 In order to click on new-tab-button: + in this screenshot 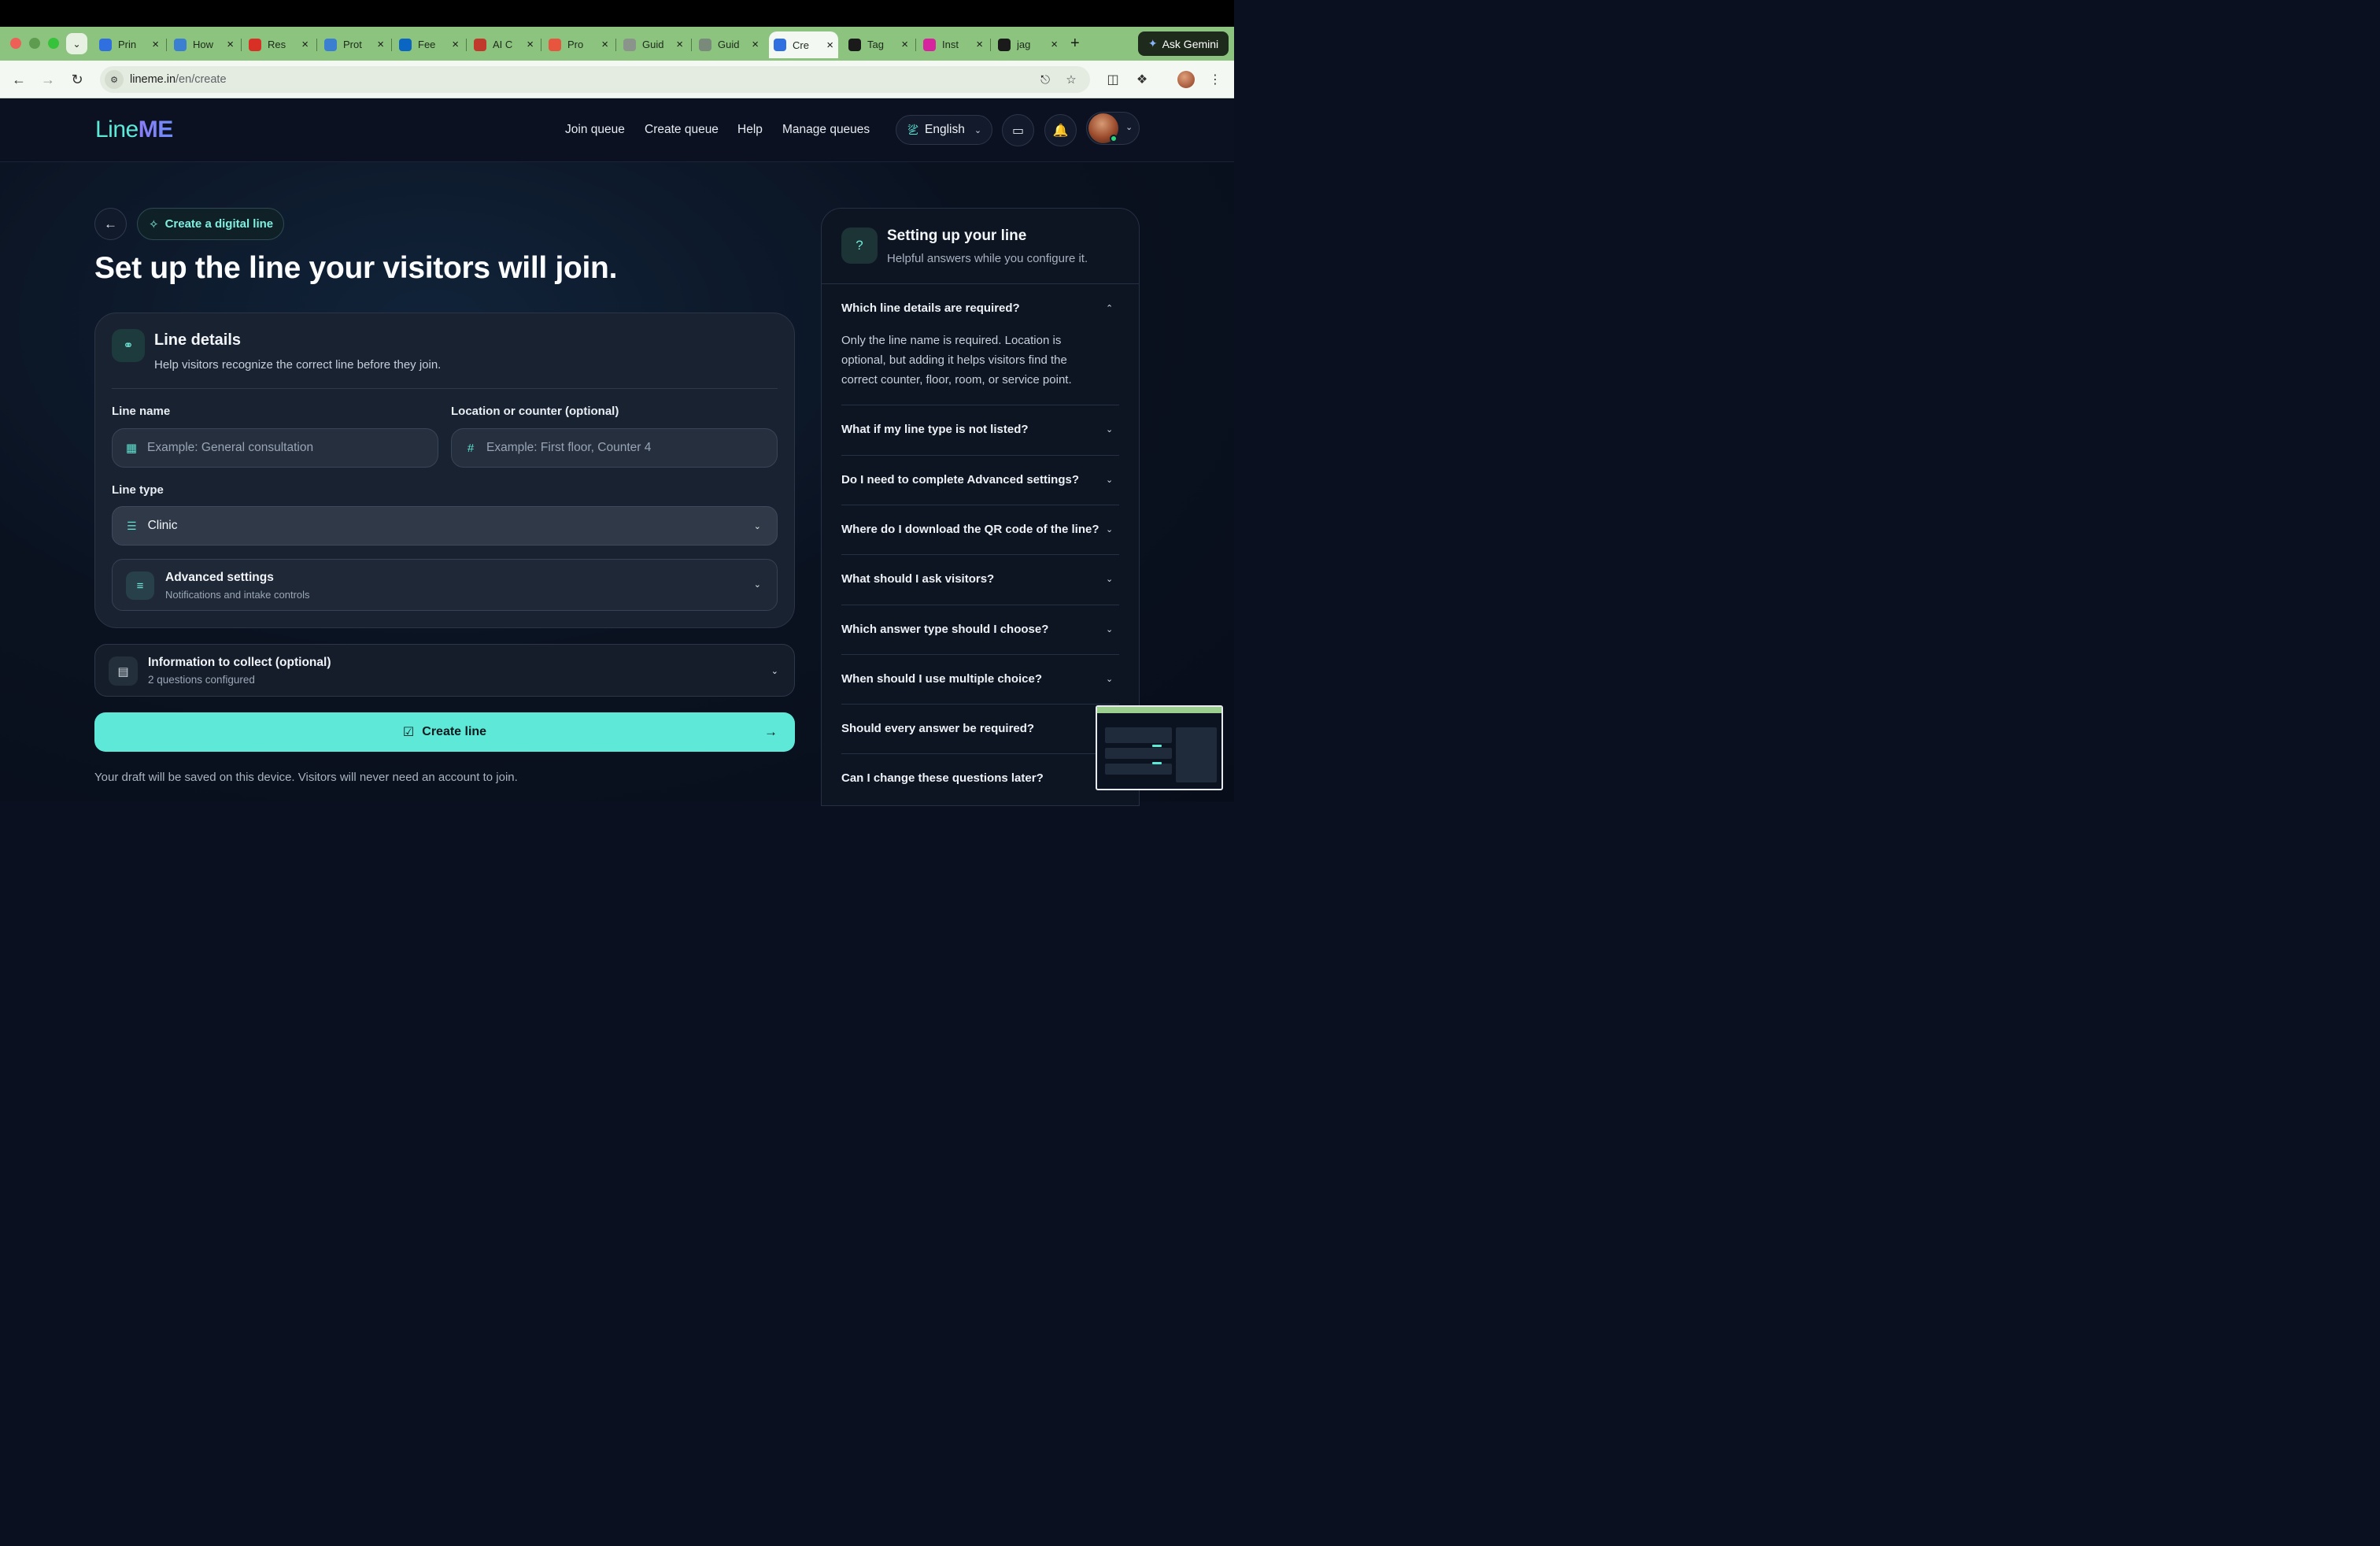, I will do `click(1075, 44)`.